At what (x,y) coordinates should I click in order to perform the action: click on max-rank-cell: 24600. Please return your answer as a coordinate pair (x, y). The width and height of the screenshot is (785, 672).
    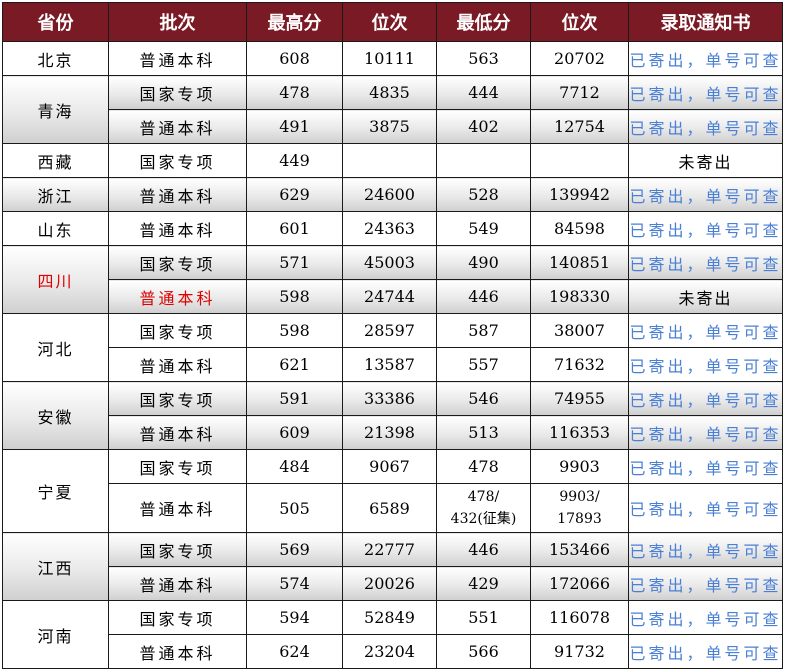
    Looking at the image, I should click on (389, 194).